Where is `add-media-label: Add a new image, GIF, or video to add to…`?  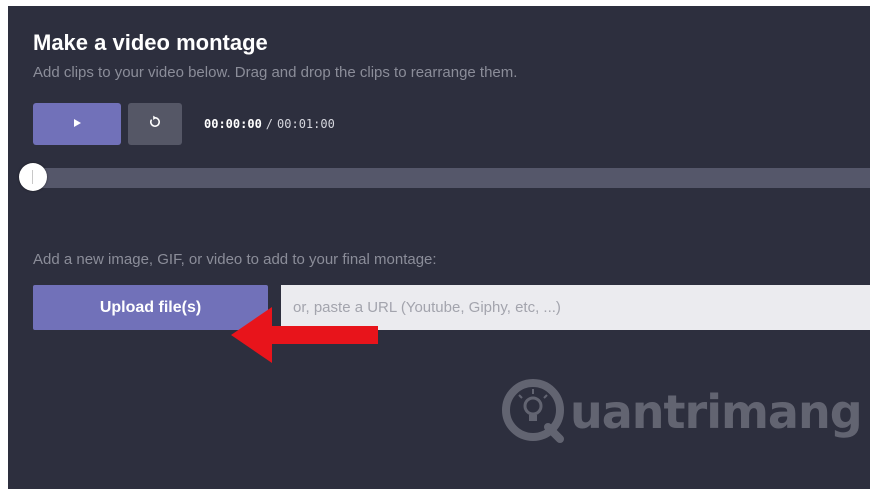 add-media-label: Add a new image, GIF, or video to add to… is located at coordinates (235, 259).